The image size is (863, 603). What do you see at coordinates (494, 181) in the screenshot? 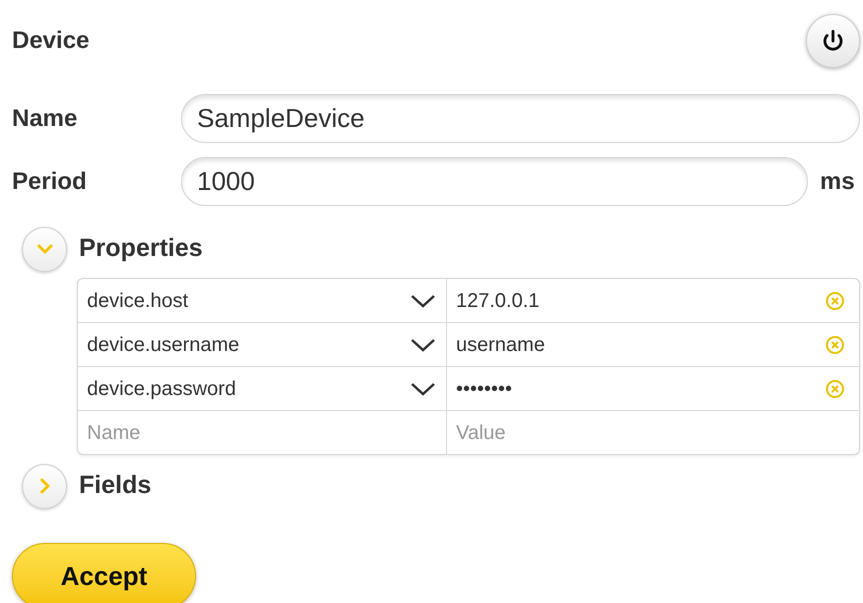
I see `text-field: 1000` at bounding box center [494, 181].